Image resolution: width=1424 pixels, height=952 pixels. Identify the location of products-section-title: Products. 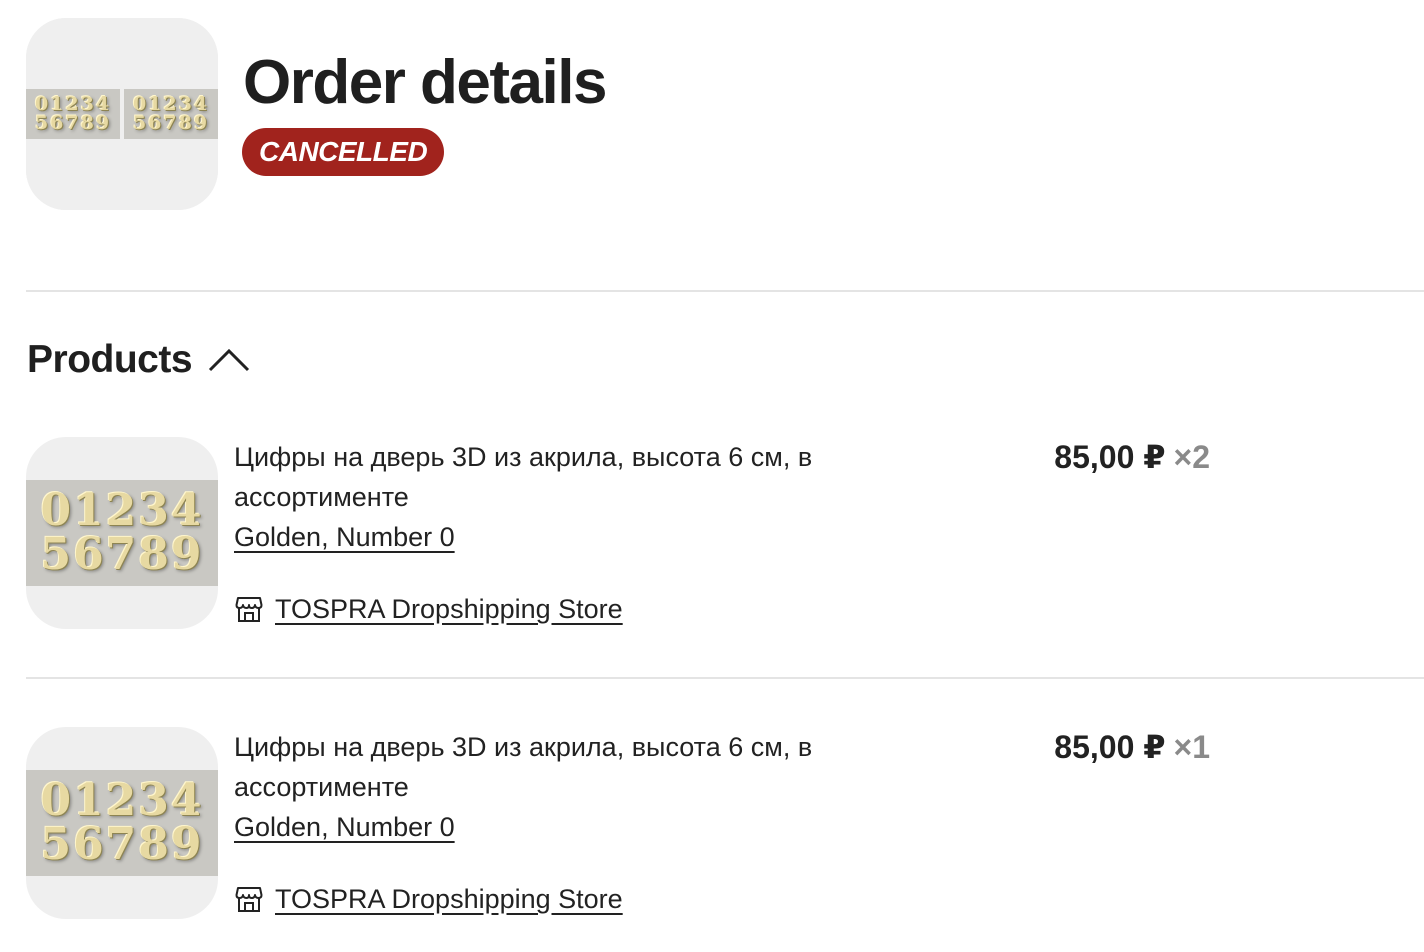
(110, 359).